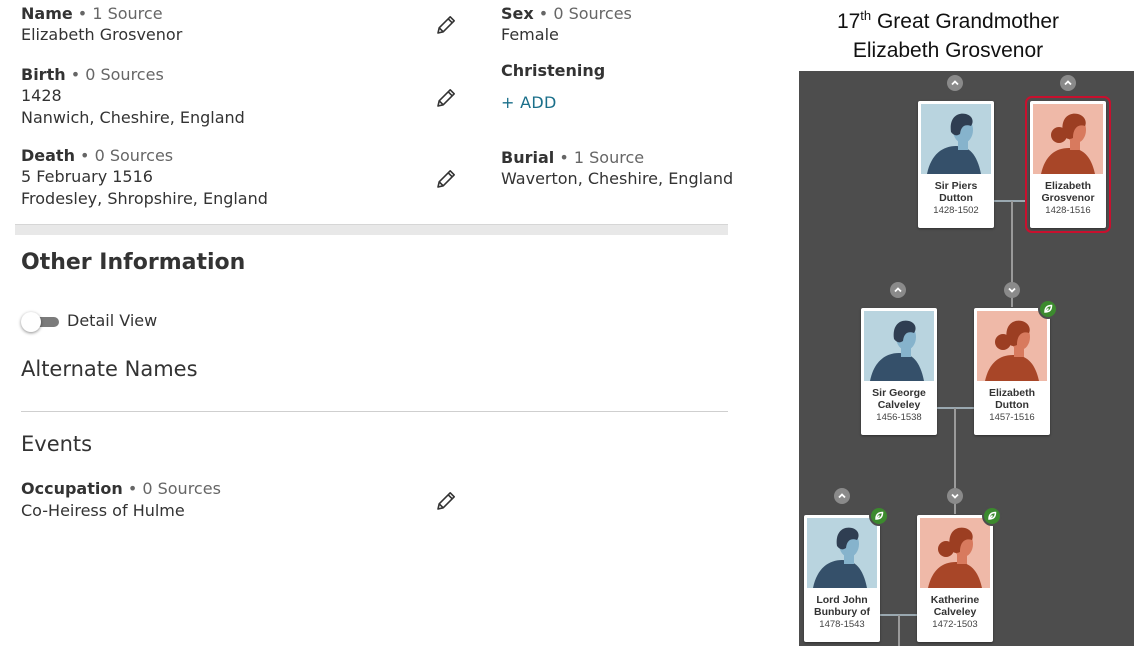  What do you see at coordinates (599, 157) in the screenshot?
I see `burial-sources: • 1 Source` at bounding box center [599, 157].